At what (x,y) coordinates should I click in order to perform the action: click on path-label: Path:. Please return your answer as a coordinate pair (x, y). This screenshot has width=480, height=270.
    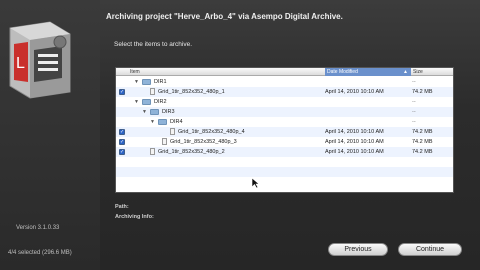
    Looking at the image, I should click on (122, 207).